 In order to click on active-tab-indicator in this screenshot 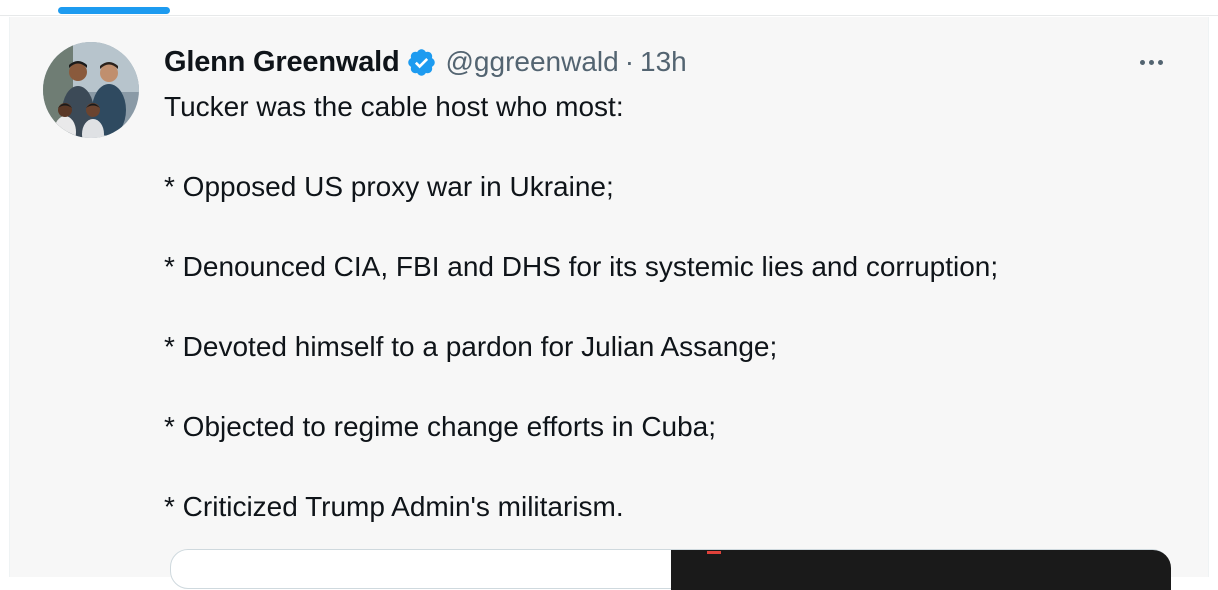, I will do `click(114, 10)`.